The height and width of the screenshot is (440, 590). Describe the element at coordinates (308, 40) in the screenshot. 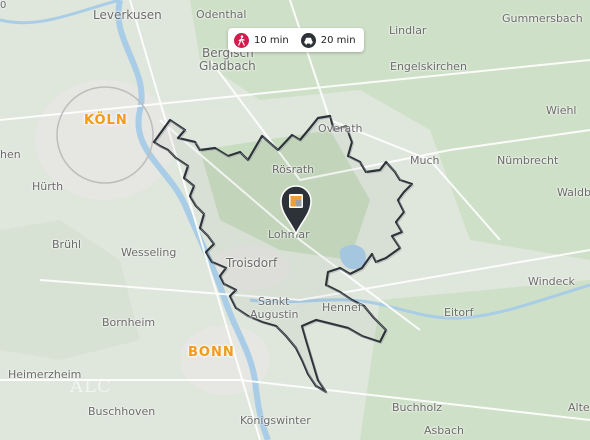

I see `car-icon` at that location.